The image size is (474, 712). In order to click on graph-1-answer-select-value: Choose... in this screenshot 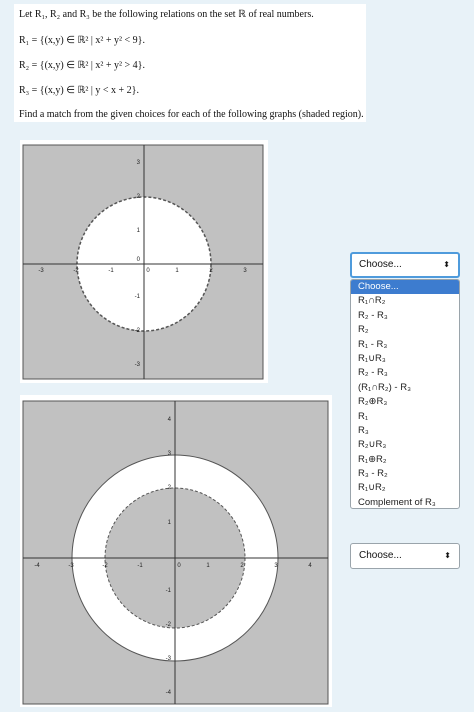, I will do `click(380, 264)`.